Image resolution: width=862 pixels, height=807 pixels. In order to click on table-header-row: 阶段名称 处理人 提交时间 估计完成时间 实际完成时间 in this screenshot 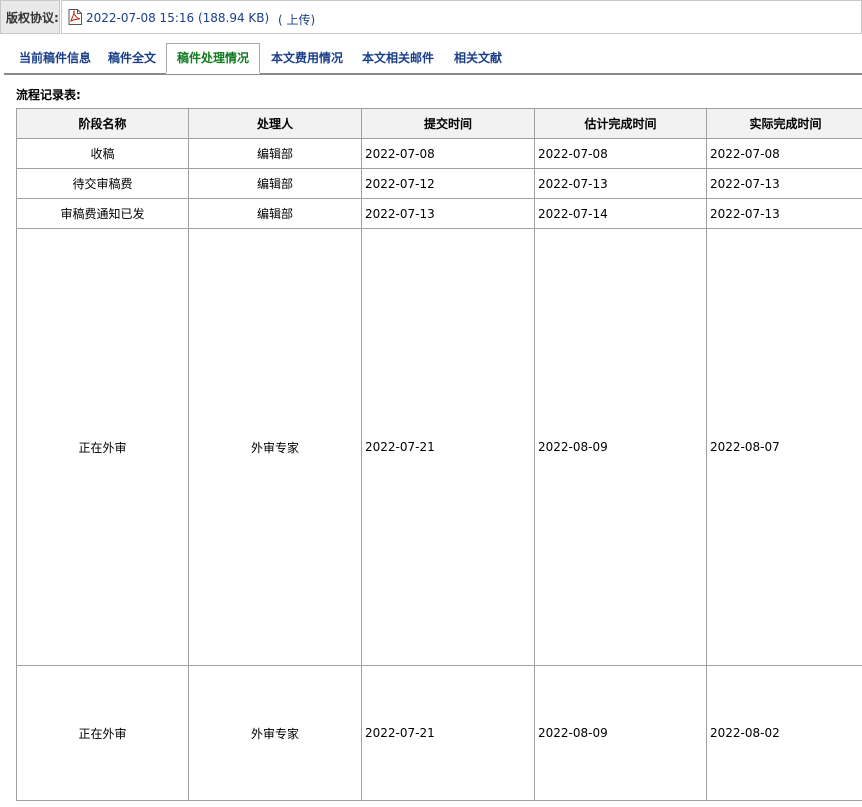, I will do `click(439, 123)`.